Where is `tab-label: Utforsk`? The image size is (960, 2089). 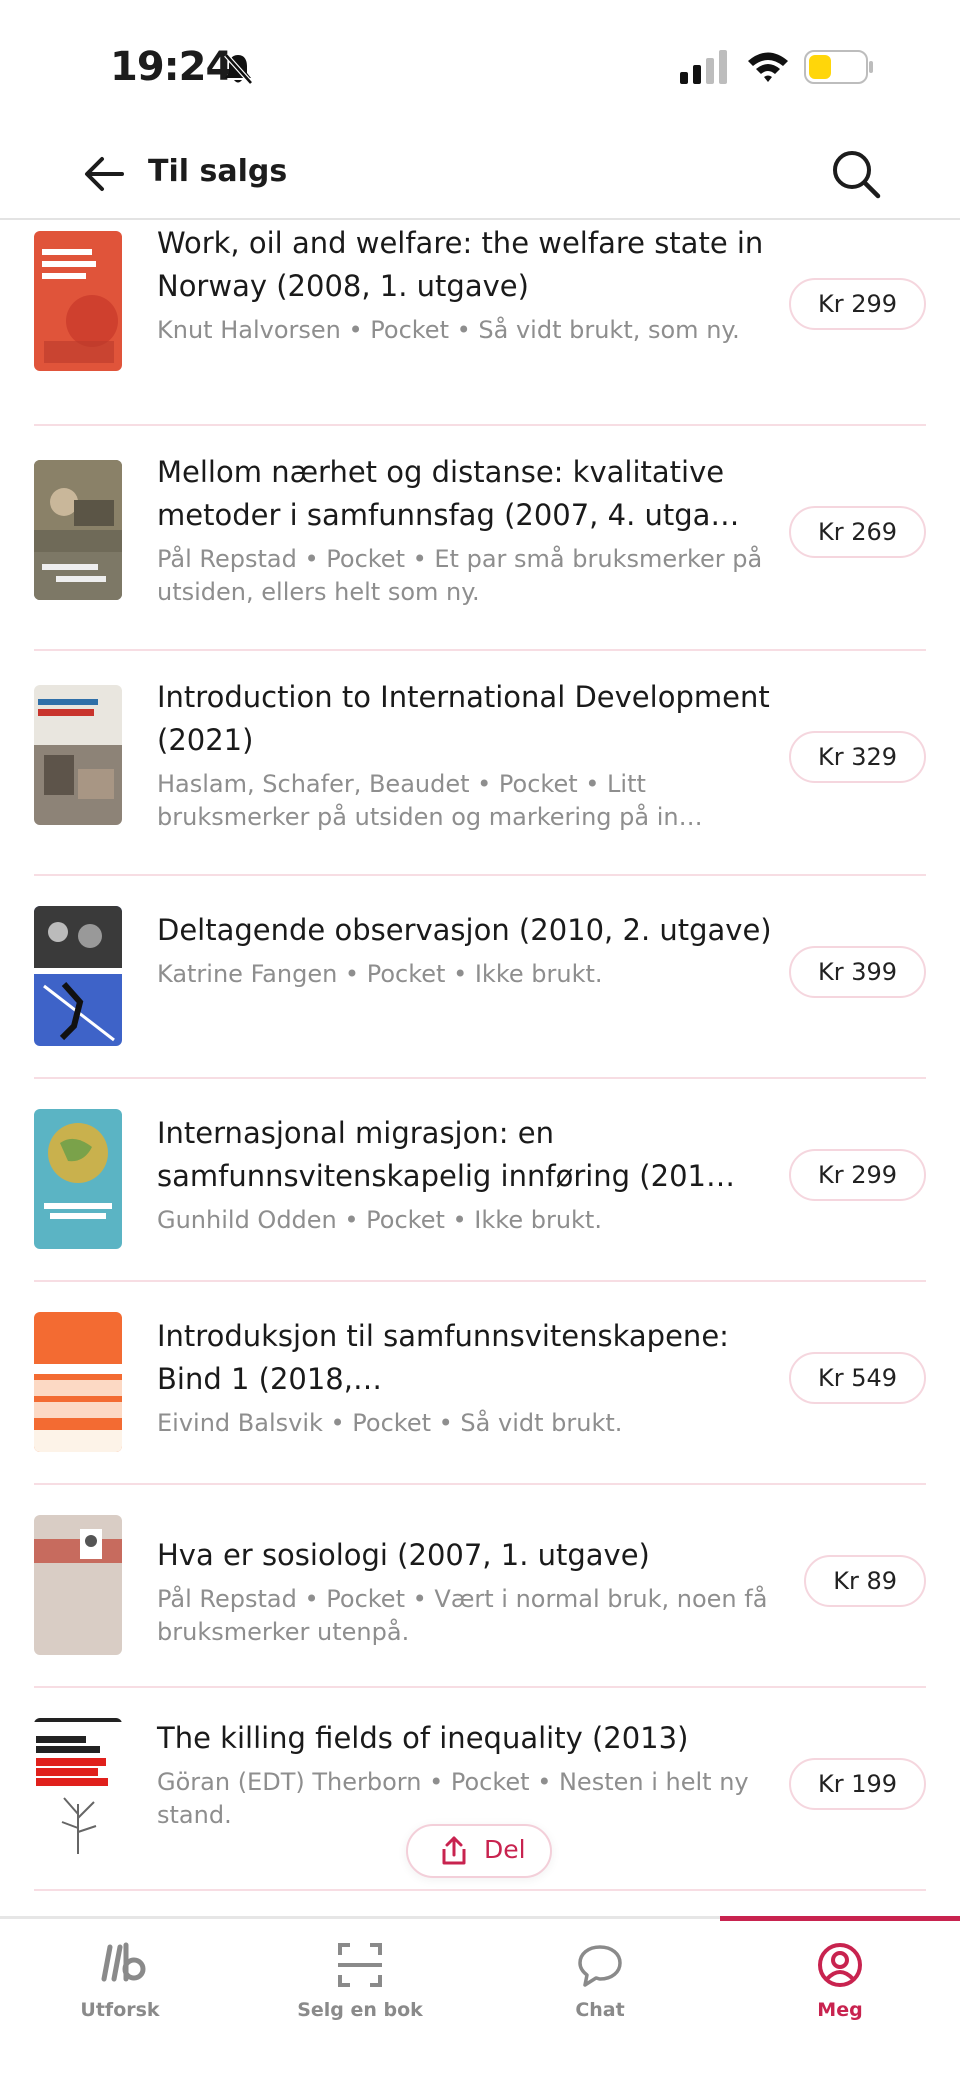
tab-label: Utforsk is located at coordinates (120, 2010).